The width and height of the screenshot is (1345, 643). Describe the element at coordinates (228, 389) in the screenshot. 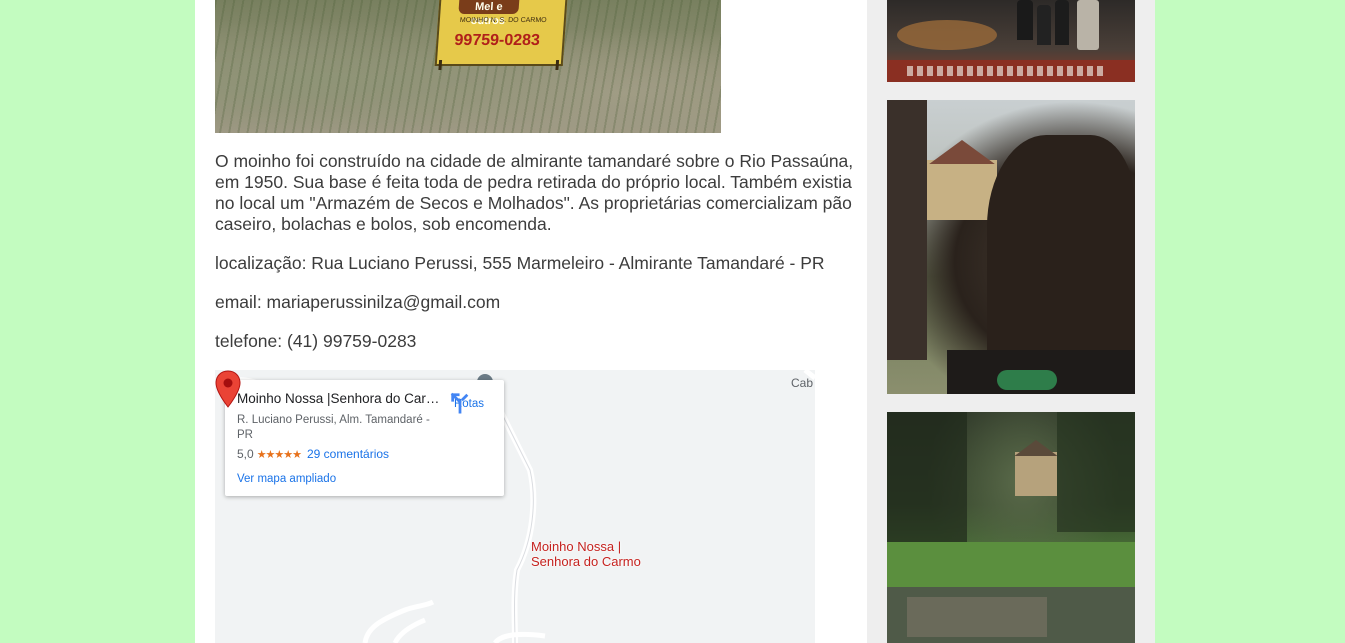

I see `map-pin-icon` at that location.